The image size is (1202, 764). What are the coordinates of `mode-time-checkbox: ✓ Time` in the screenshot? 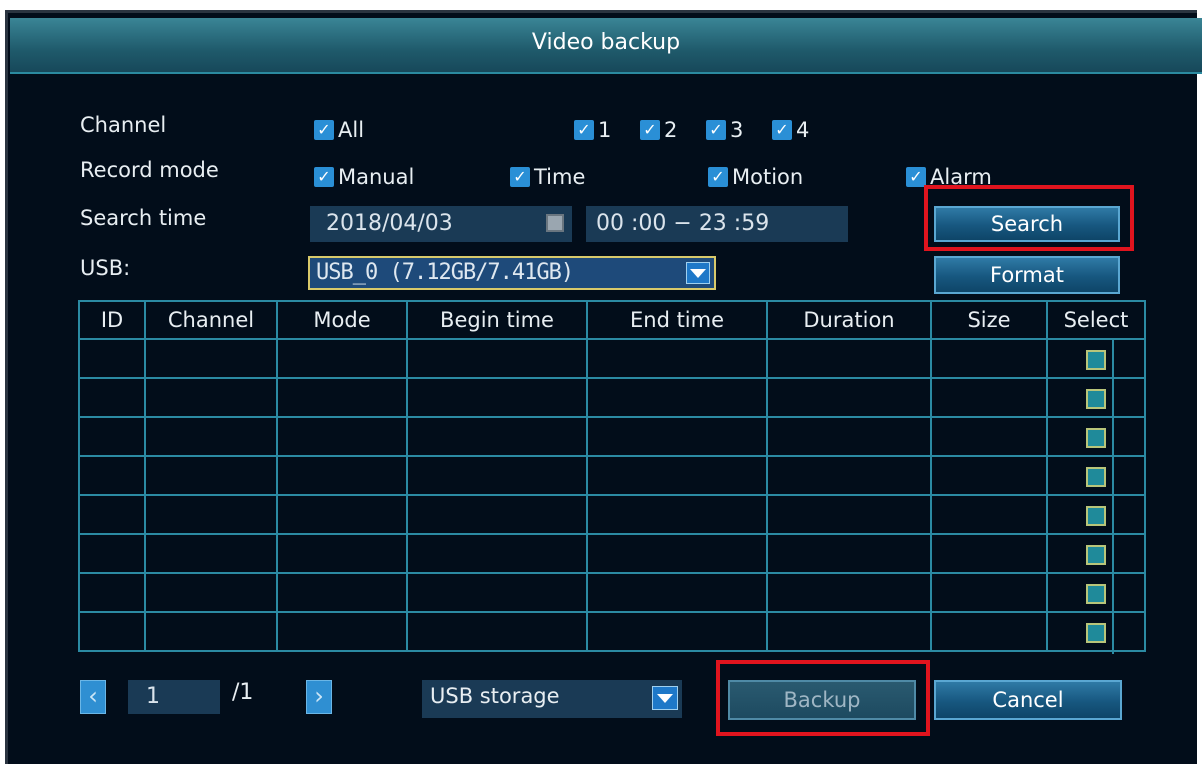 It's located at (547, 177).